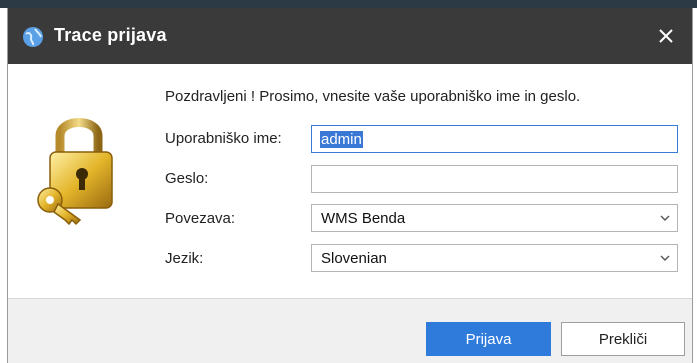  Describe the element at coordinates (223, 138) in the screenshot. I see `username-label: Uporabniško ime:` at that location.